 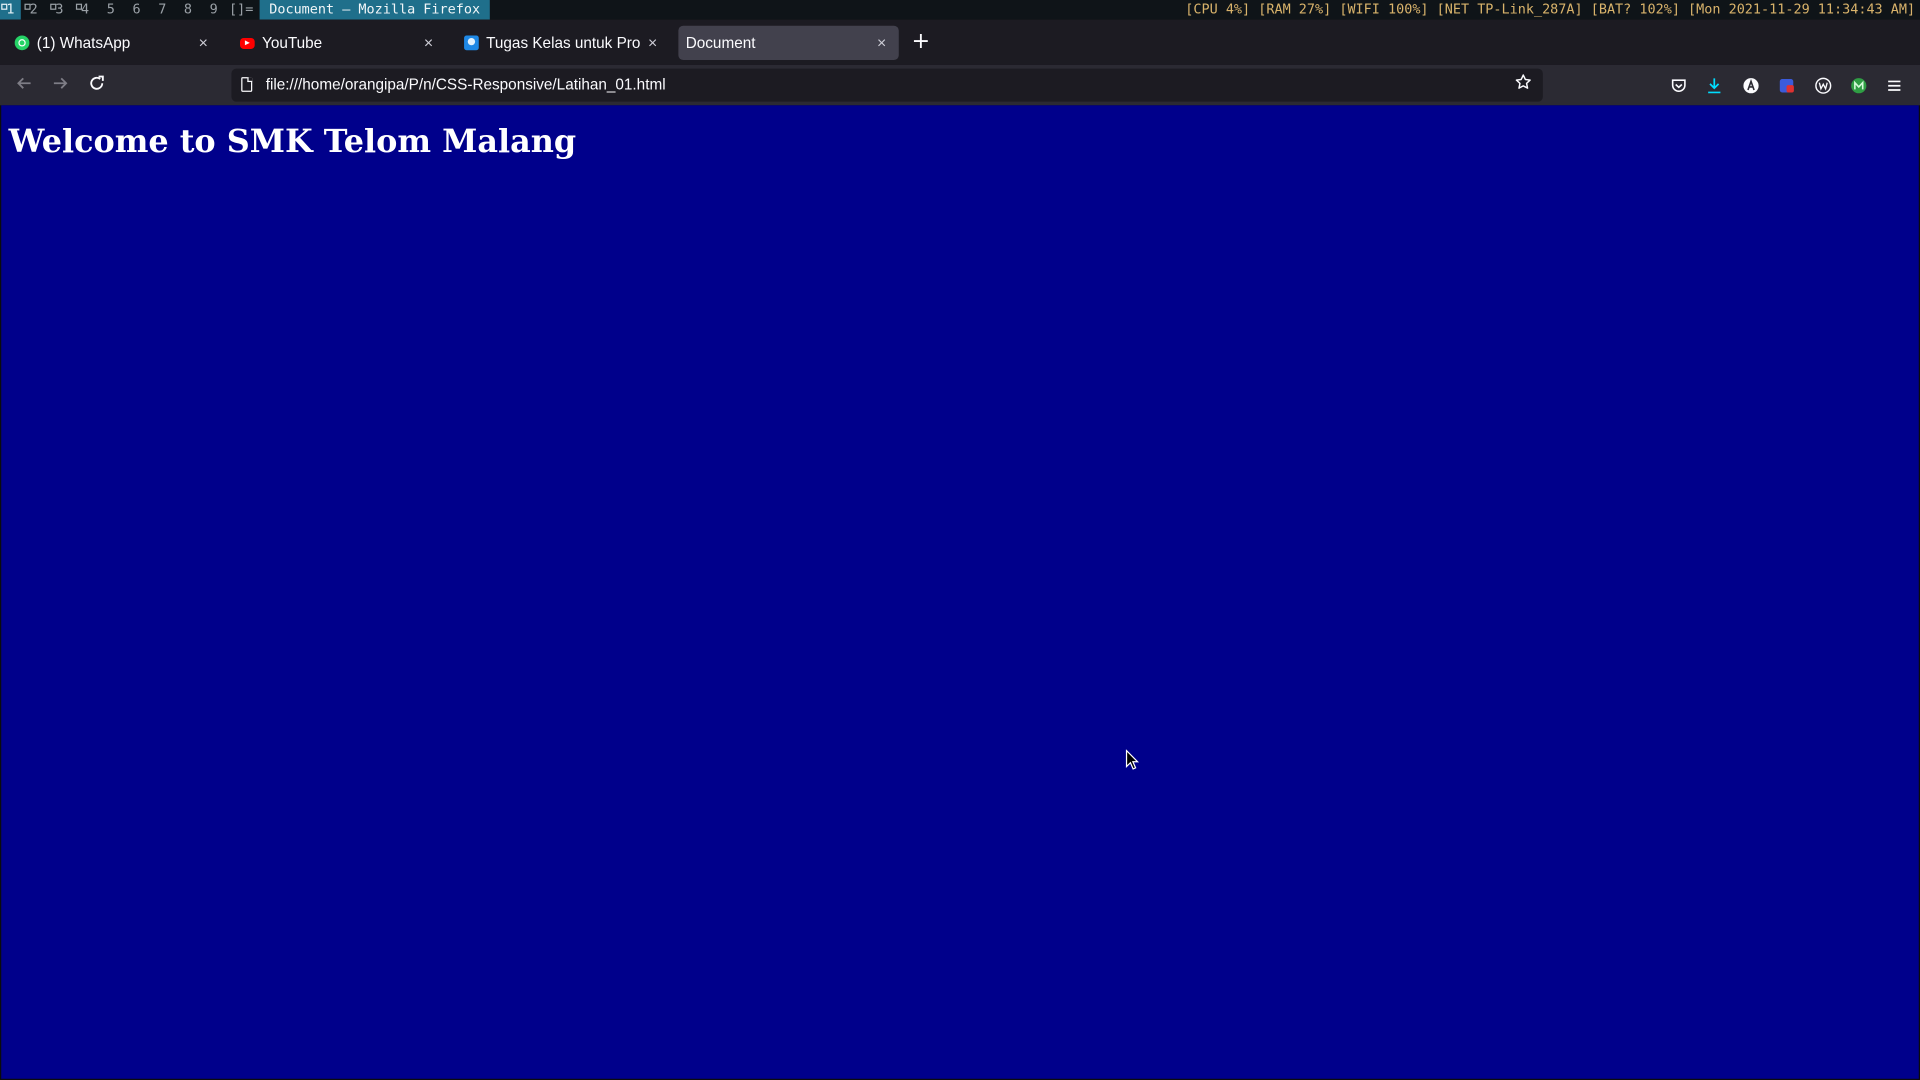 What do you see at coordinates (137, 10) in the screenshot?
I see `workspace-tag-6: 6` at bounding box center [137, 10].